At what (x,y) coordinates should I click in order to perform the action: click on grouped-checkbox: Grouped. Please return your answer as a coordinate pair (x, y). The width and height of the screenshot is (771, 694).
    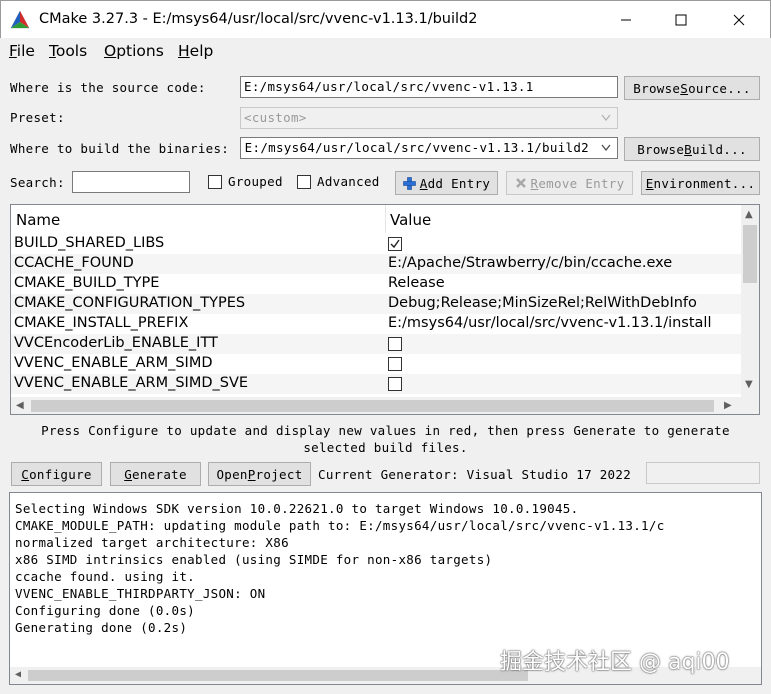
    Looking at the image, I should click on (245, 181).